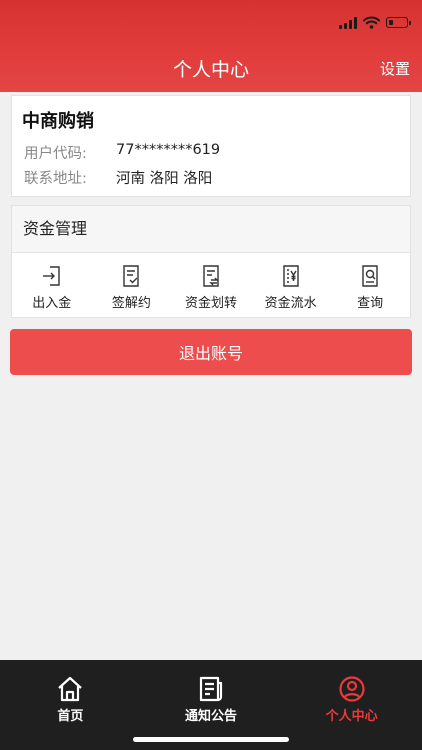 The height and width of the screenshot is (750, 422). Describe the element at coordinates (131, 303) in the screenshot. I see `menu-label: 签解约` at that location.